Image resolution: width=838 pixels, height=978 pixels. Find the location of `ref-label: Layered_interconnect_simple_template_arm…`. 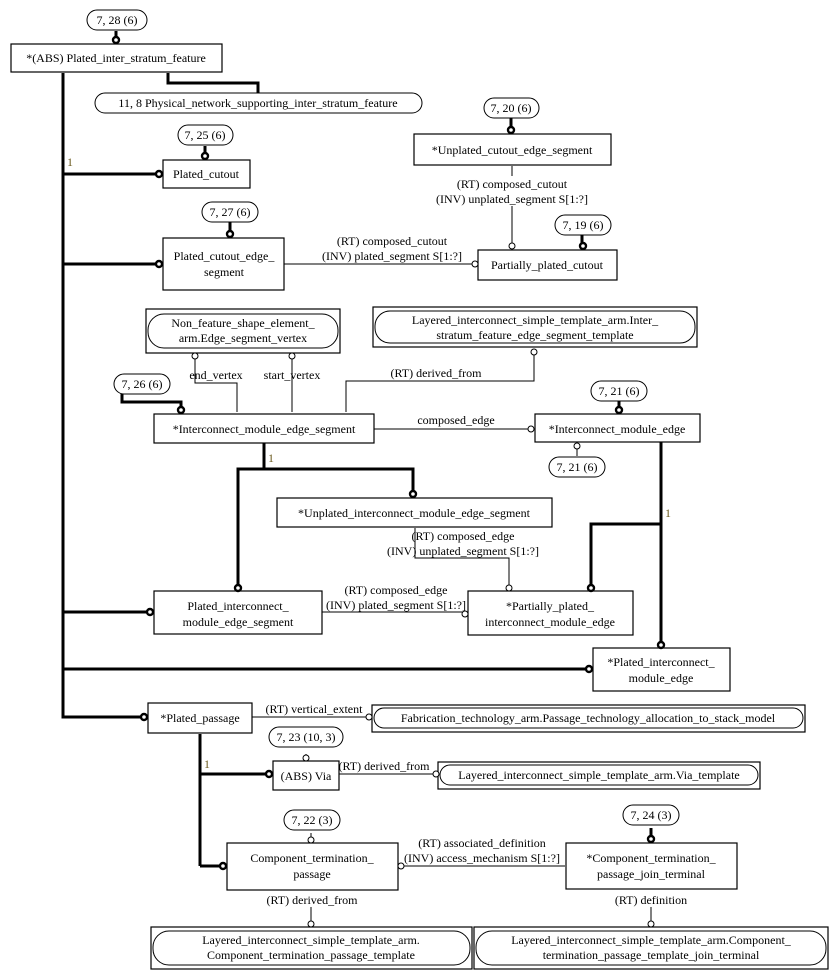

ref-label: Layered_interconnect_simple_template_arm… is located at coordinates (599, 775).